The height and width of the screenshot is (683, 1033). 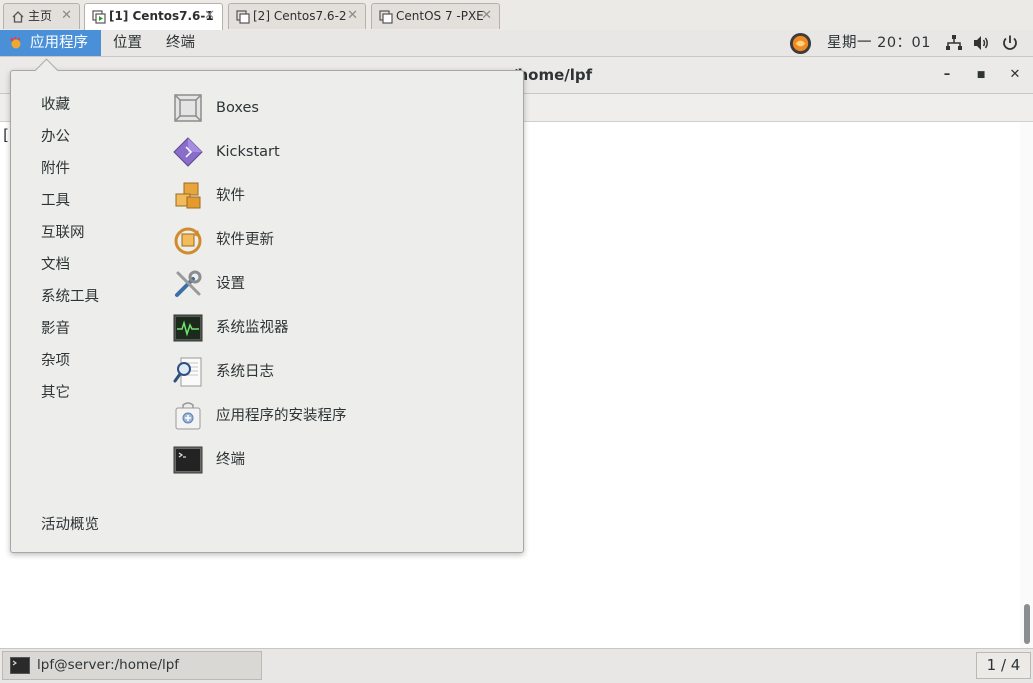 I want to click on app-label: 软件, so click(x=230, y=196).